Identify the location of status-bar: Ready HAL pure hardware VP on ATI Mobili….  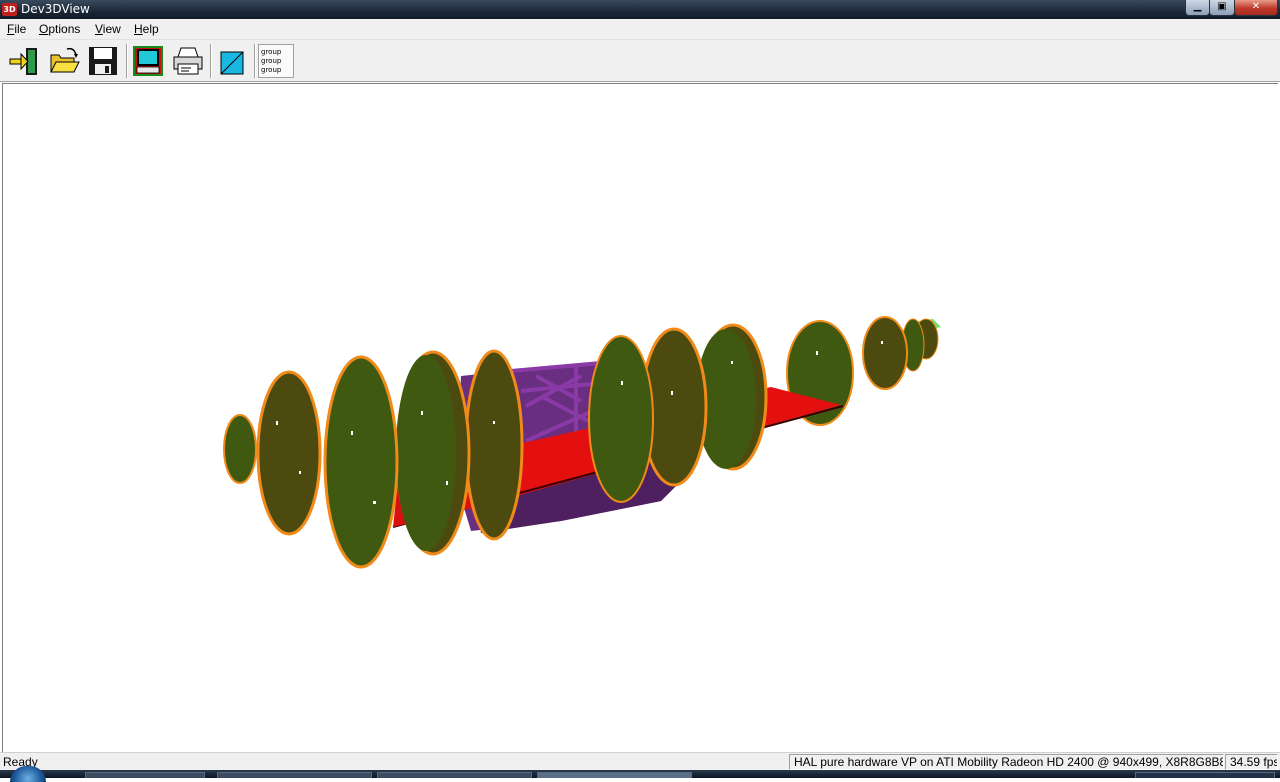
(640, 761).